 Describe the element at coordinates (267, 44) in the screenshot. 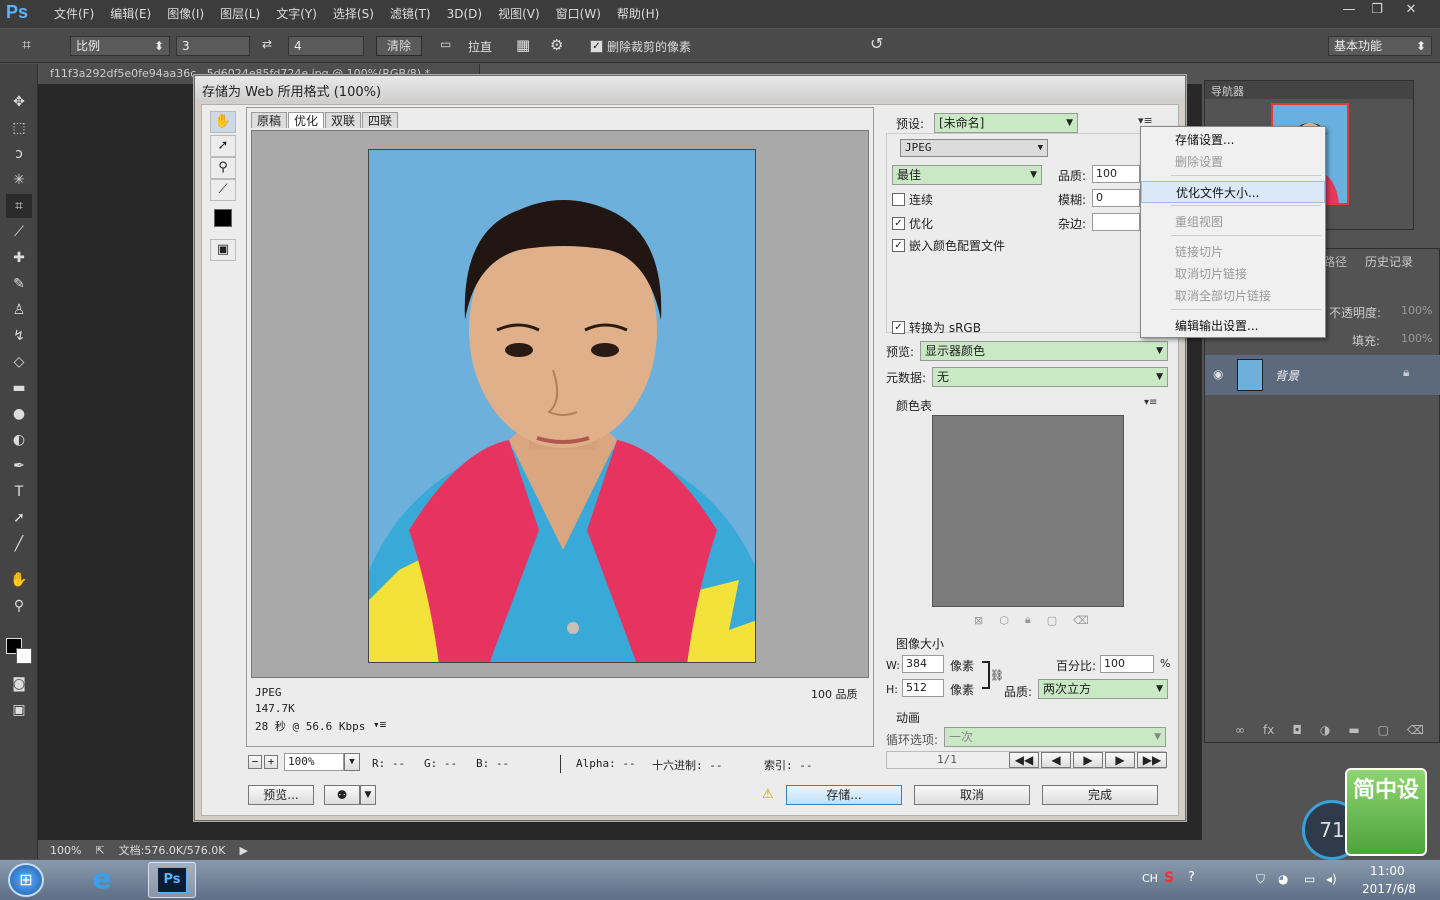

I see `swap-icon: ⇄` at that location.